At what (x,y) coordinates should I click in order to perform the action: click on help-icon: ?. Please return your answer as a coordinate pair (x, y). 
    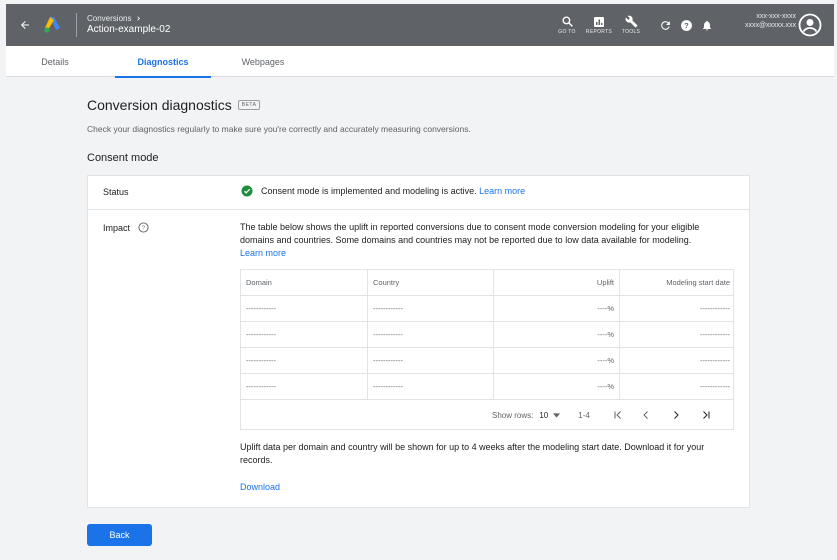
    Looking at the image, I should click on (686, 25).